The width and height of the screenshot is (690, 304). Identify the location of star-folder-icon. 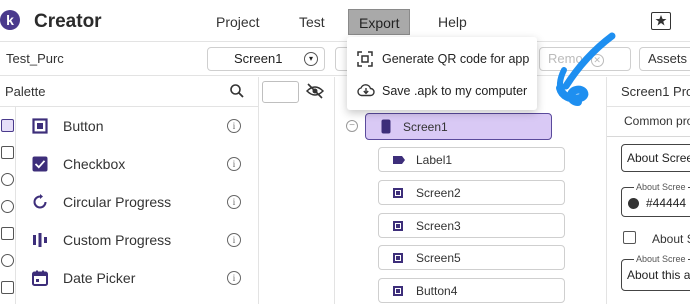
(661, 21).